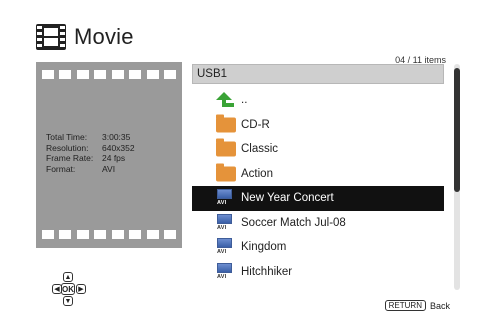  I want to click on list-item-folder: Action, so click(318, 174).